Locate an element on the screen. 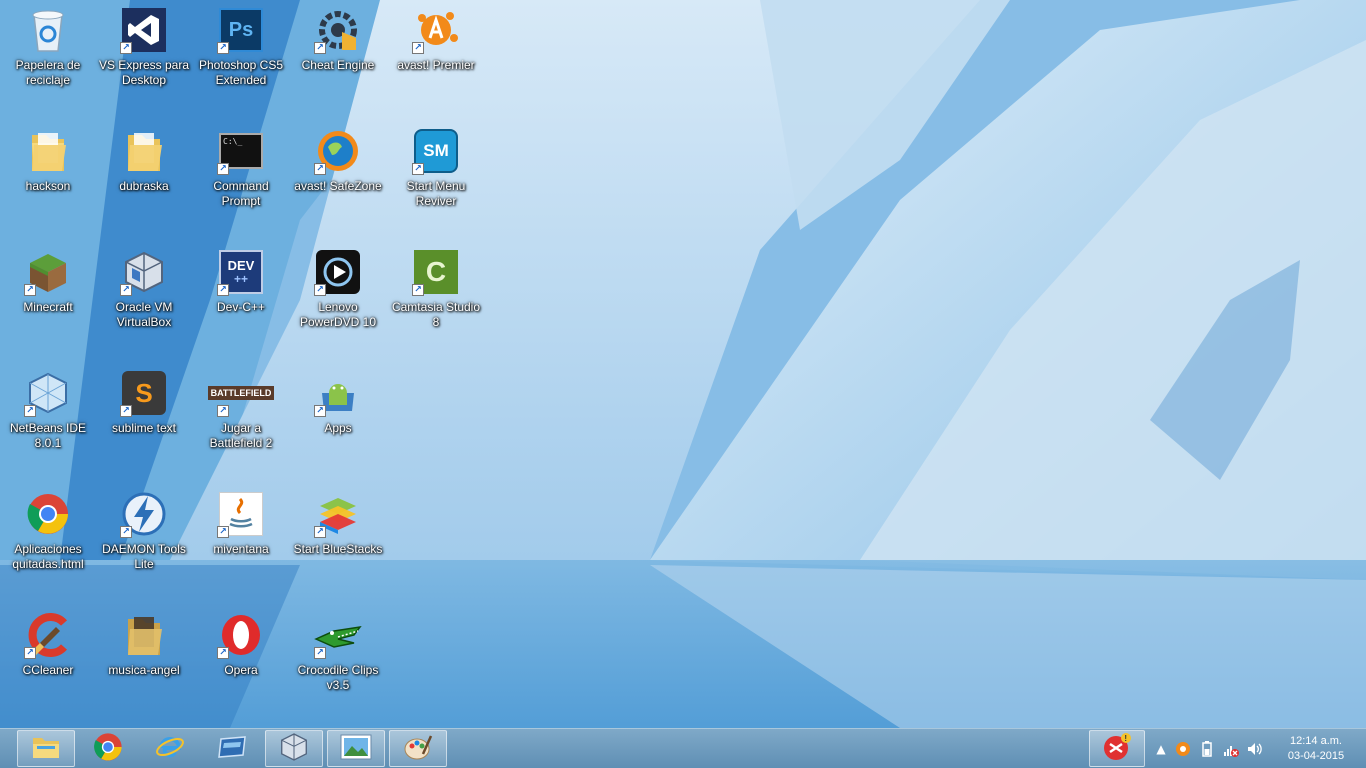  icon-label: Aplicaciones quitadas.html is located at coordinates (48, 556).